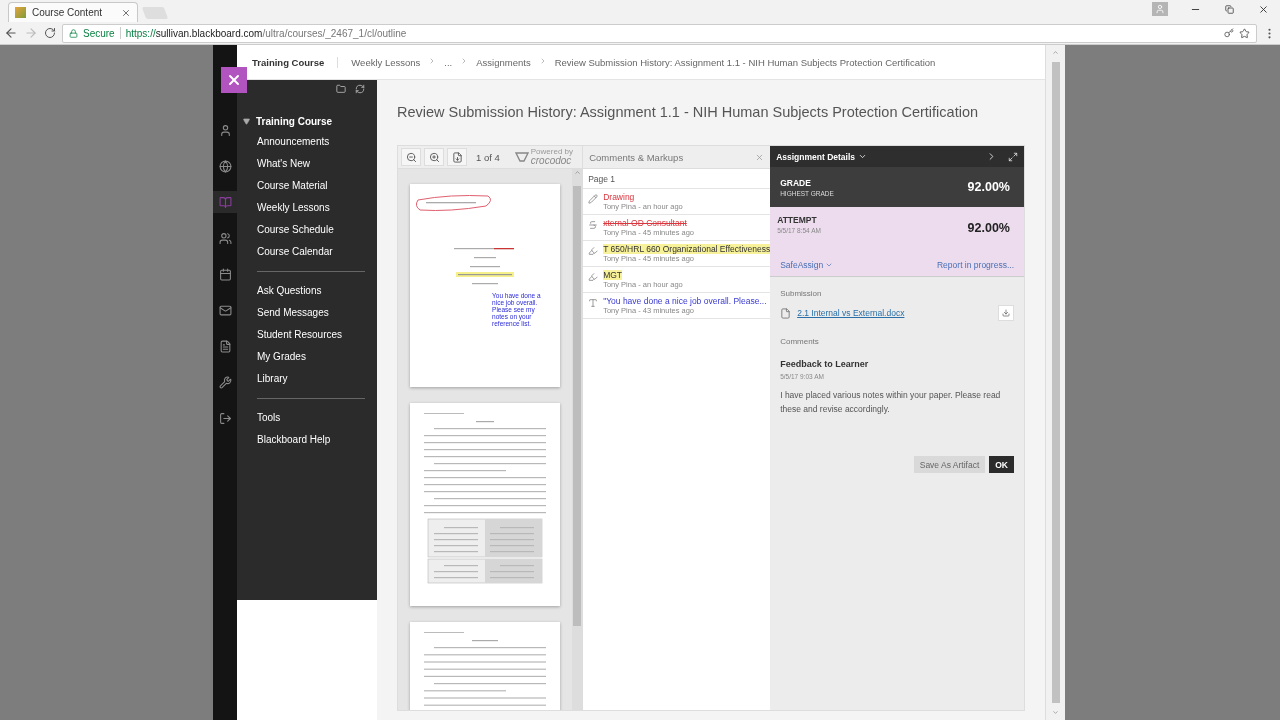 The height and width of the screenshot is (720, 1280). I want to click on panel-title: Comments & Markups, so click(636, 157).